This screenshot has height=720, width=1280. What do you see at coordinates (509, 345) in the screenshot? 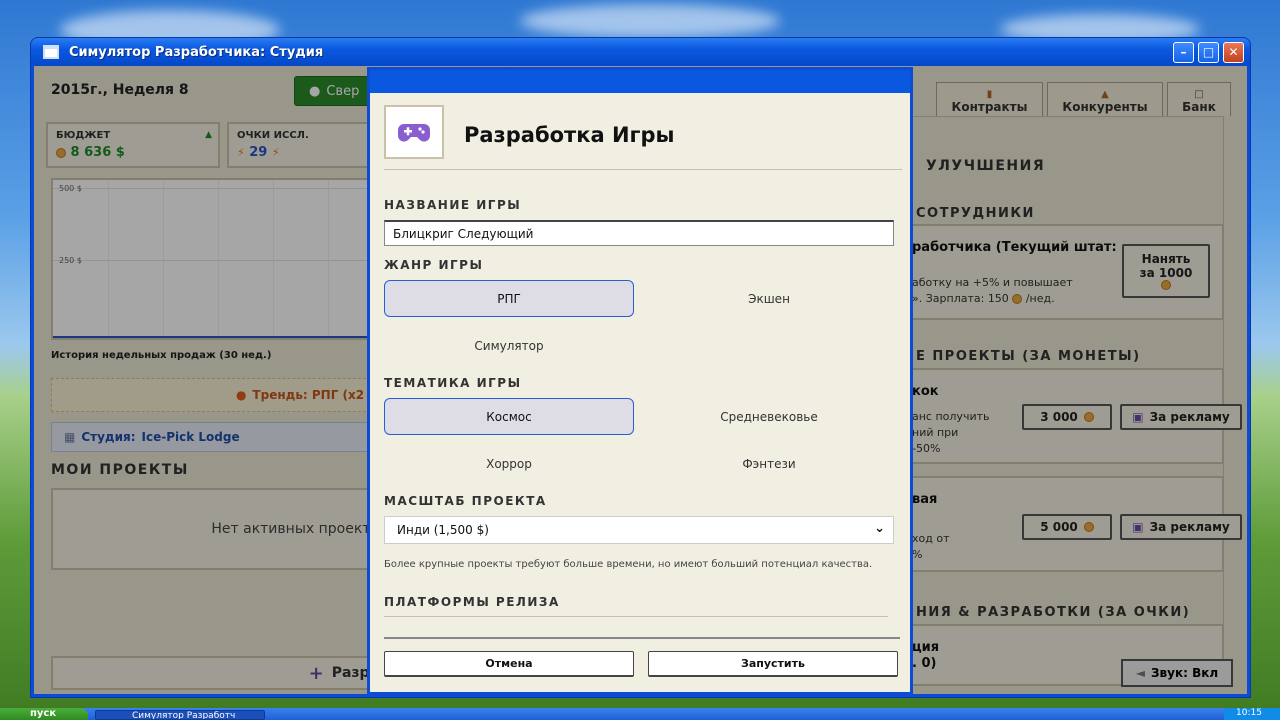
I see `genre-option-simulator: Симулятор` at bounding box center [509, 345].